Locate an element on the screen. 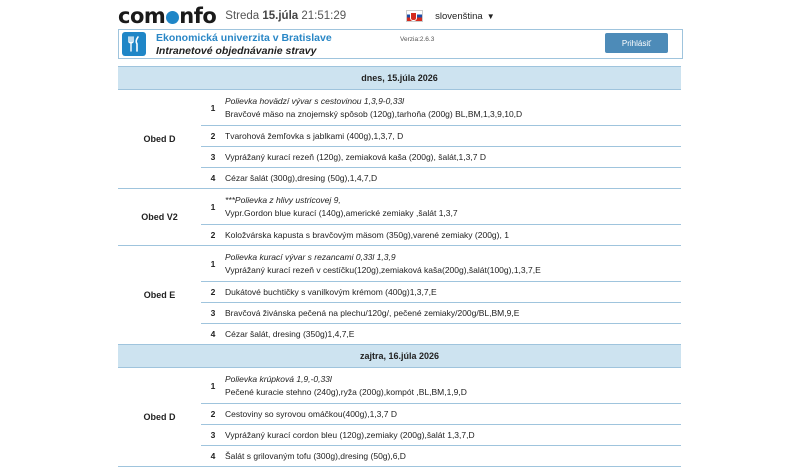 Image resolution: width=800 pixels, height=467 pixels. day-title: zajtra, 16.júla 2026 is located at coordinates (399, 356).